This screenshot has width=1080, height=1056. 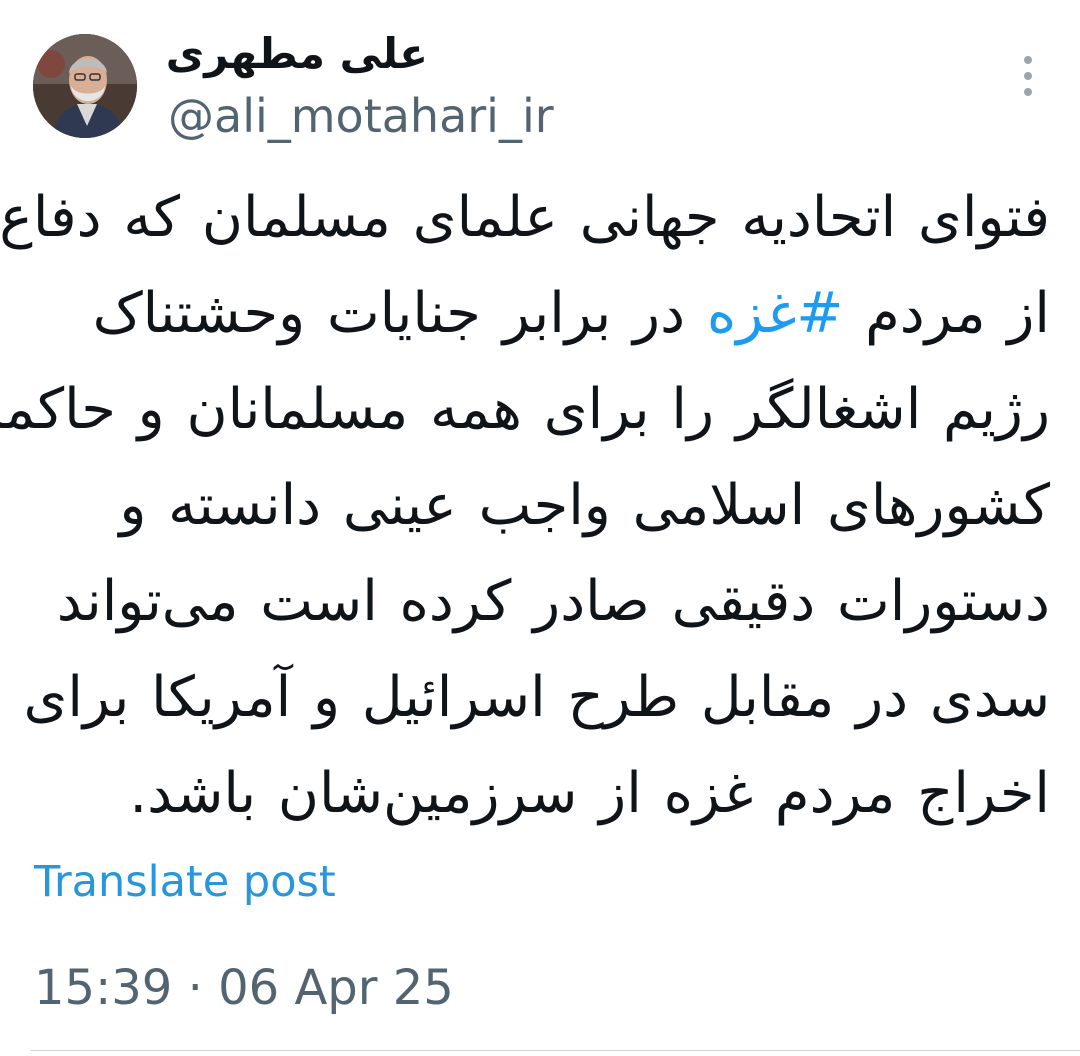 What do you see at coordinates (185, 882) in the screenshot?
I see `translate-post-link: Translate post` at bounding box center [185, 882].